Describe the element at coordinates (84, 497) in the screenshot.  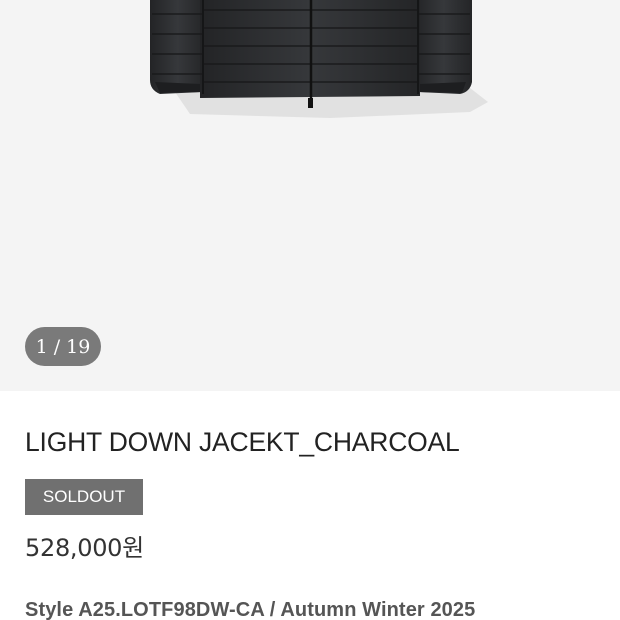
I see `soldout-badge: SOLDOUT` at that location.